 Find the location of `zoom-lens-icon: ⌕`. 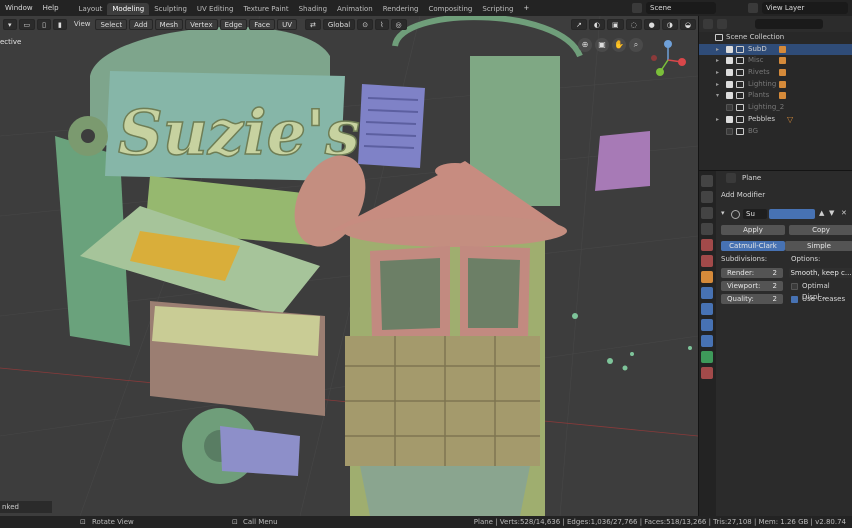

zoom-lens-icon: ⌕ is located at coordinates (636, 45).